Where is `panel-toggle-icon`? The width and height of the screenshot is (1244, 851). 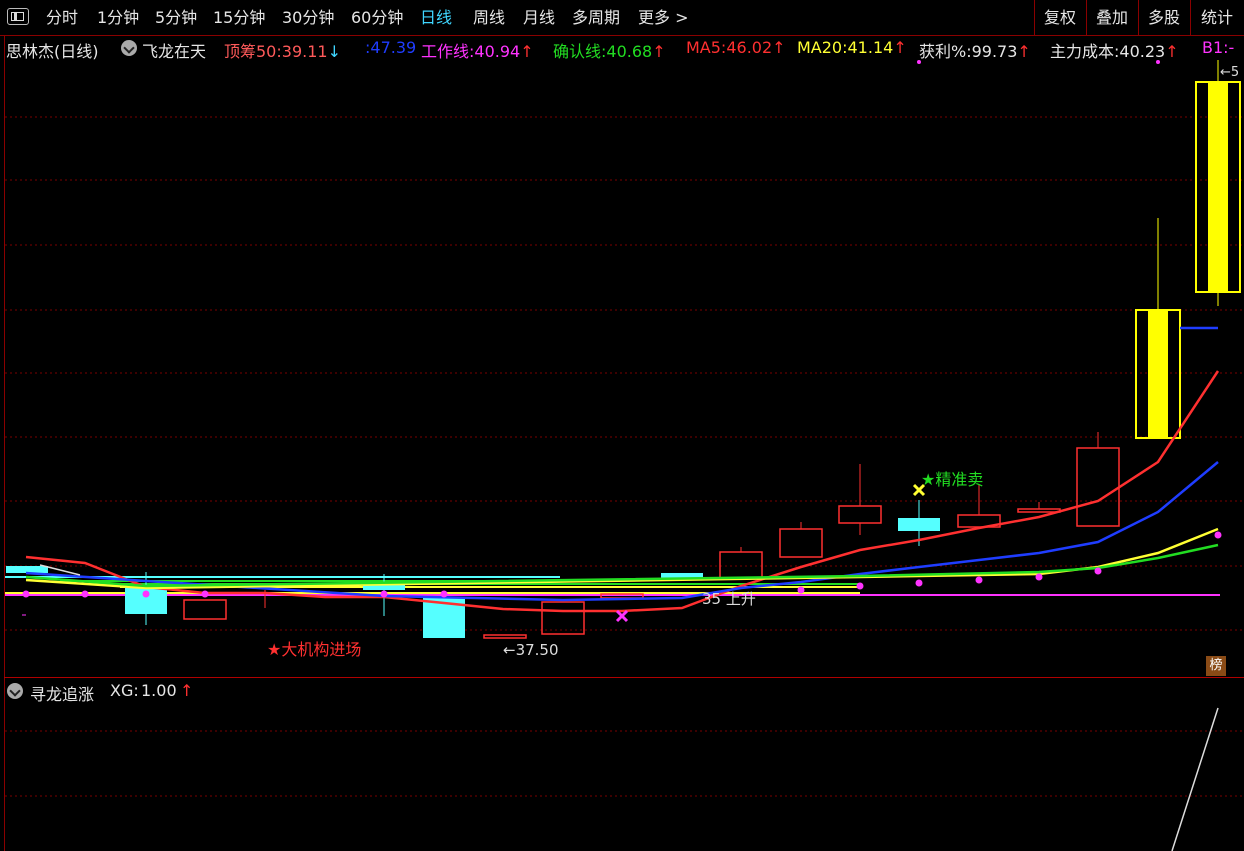 panel-toggle-icon is located at coordinates (18, 16).